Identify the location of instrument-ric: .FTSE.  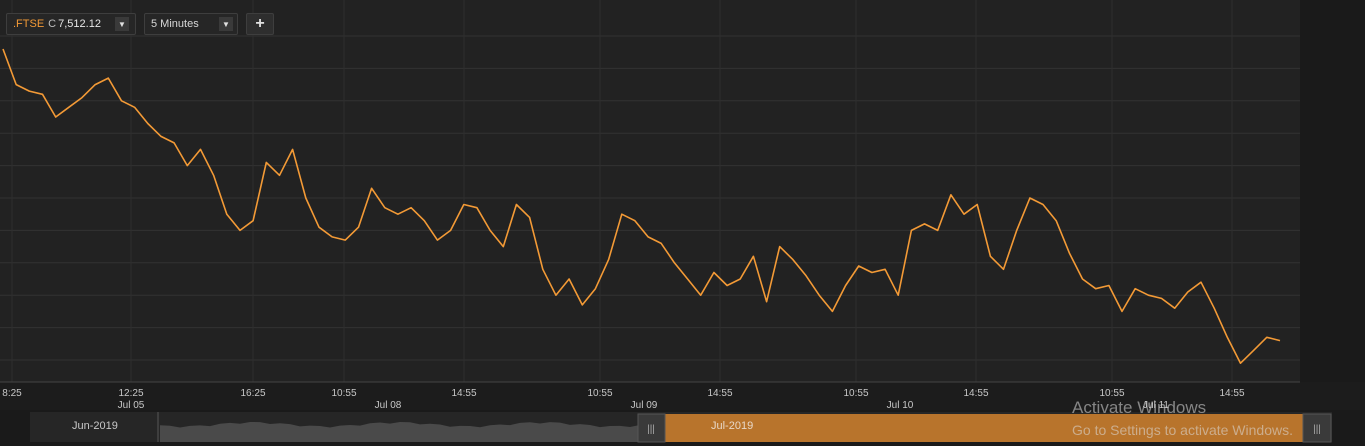
(29, 24).